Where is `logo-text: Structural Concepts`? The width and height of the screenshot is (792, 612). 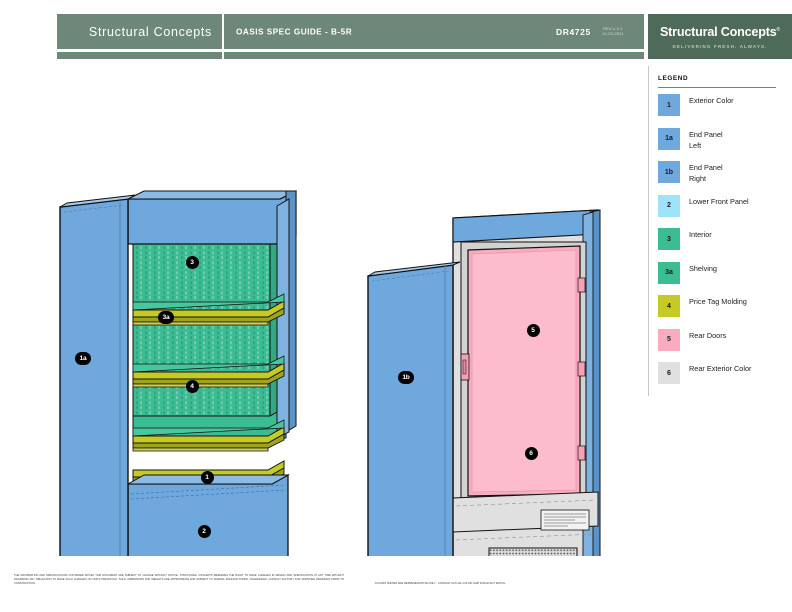
logo-text: Structural Concepts is located at coordinates (718, 32).